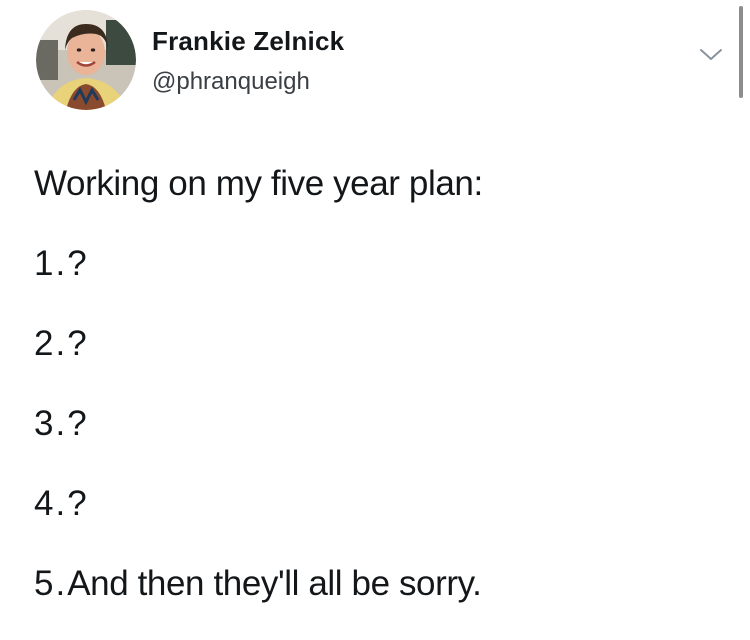 The width and height of the screenshot is (750, 640). I want to click on plan-item-1: 1.?, so click(60, 264).